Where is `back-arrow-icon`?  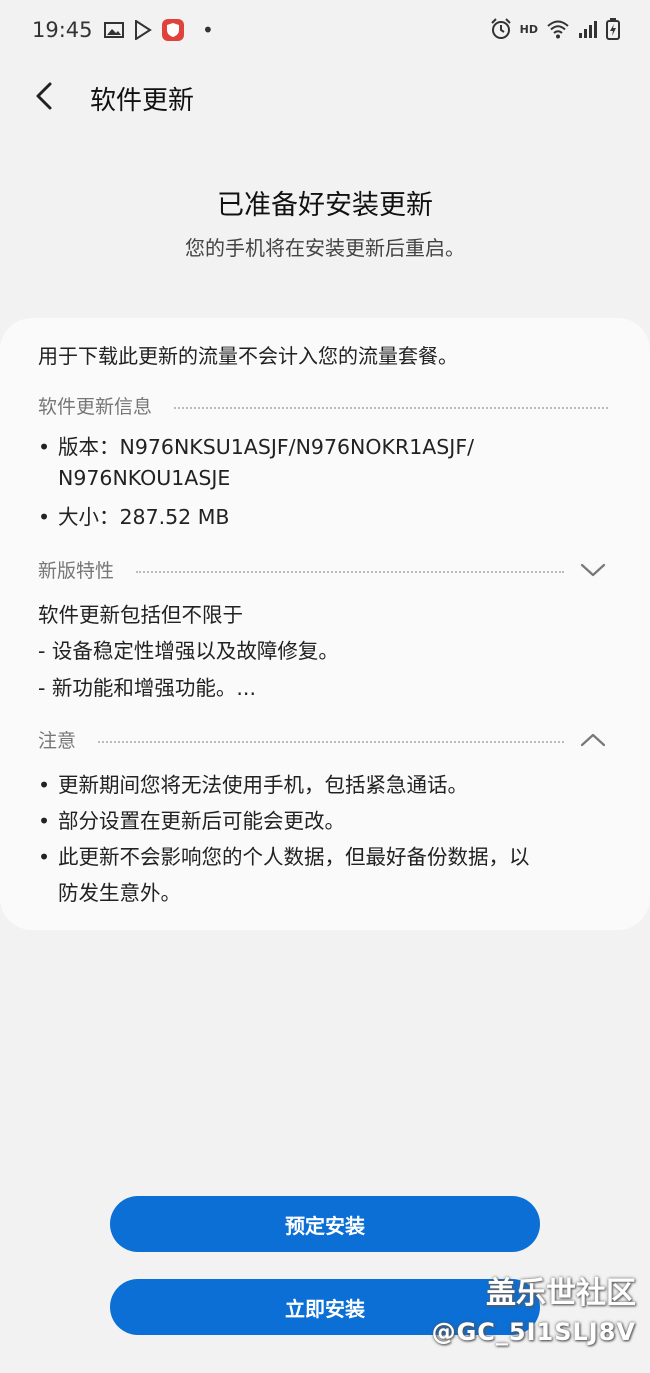 back-arrow-icon is located at coordinates (46, 96).